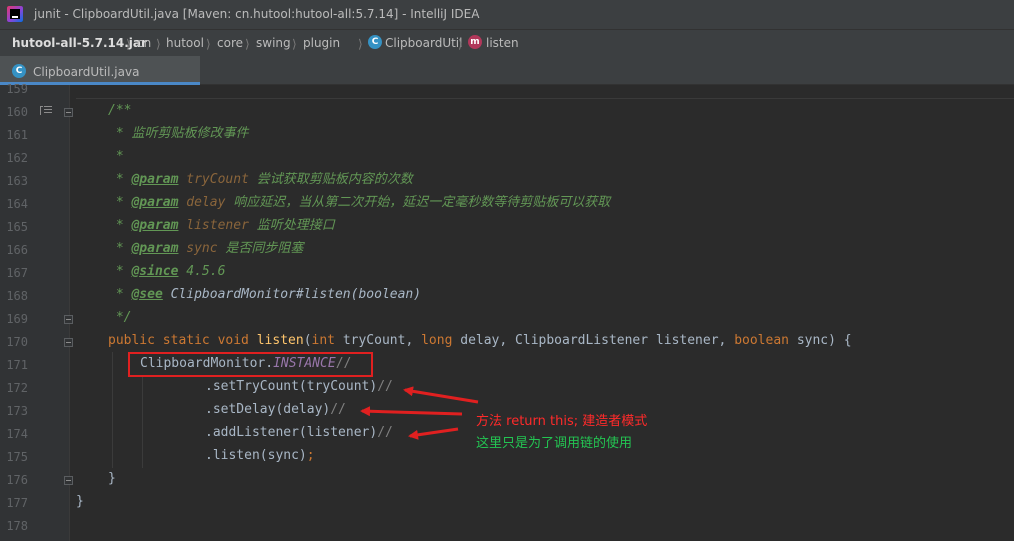 The image size is (1014, 541). What do you see at coordinates (433, 433) in the screenshot?
I see `arrow-to-addlistener` at bounding box center [433, 433].